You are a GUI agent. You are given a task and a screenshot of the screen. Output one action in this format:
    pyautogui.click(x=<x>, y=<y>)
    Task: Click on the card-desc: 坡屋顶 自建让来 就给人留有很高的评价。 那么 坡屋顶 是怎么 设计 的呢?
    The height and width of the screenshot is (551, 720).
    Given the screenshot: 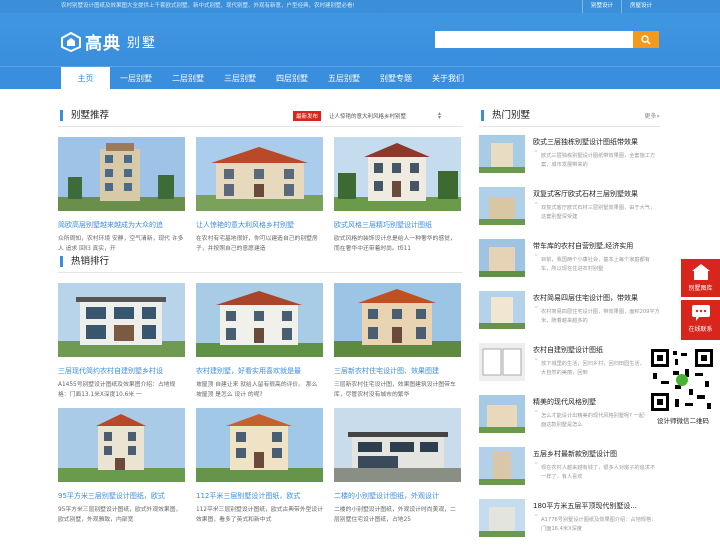 What is the action you would take?
    pyautogui.click(x=257, y=390)
    